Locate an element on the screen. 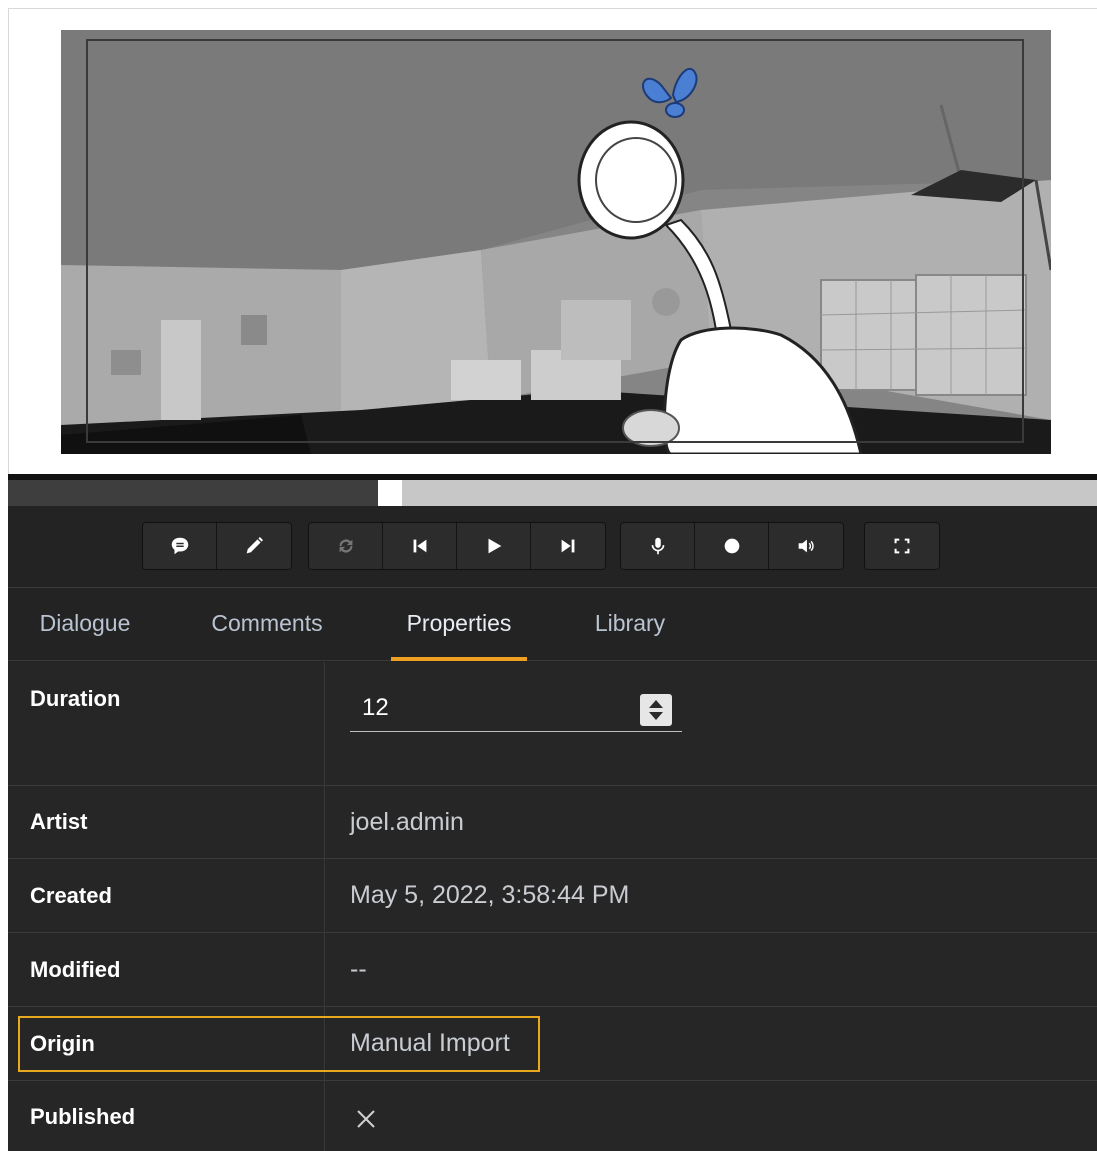  pencil-icon is located at coordinates (254, 545).